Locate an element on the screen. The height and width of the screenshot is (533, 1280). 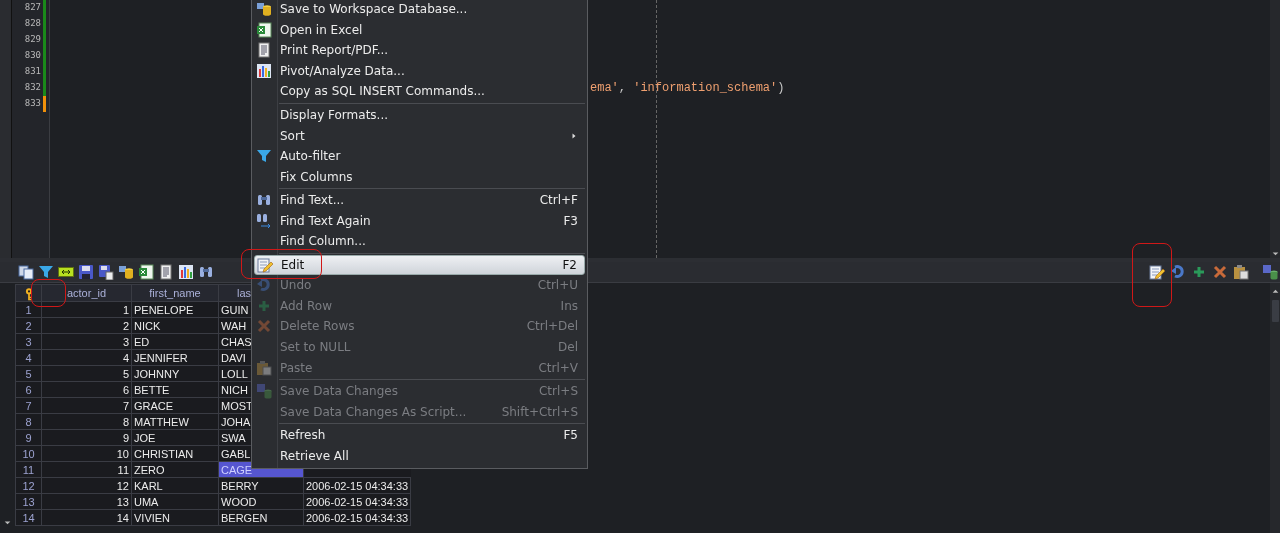
table-cell: 14 is located at coordinates (86, 517).